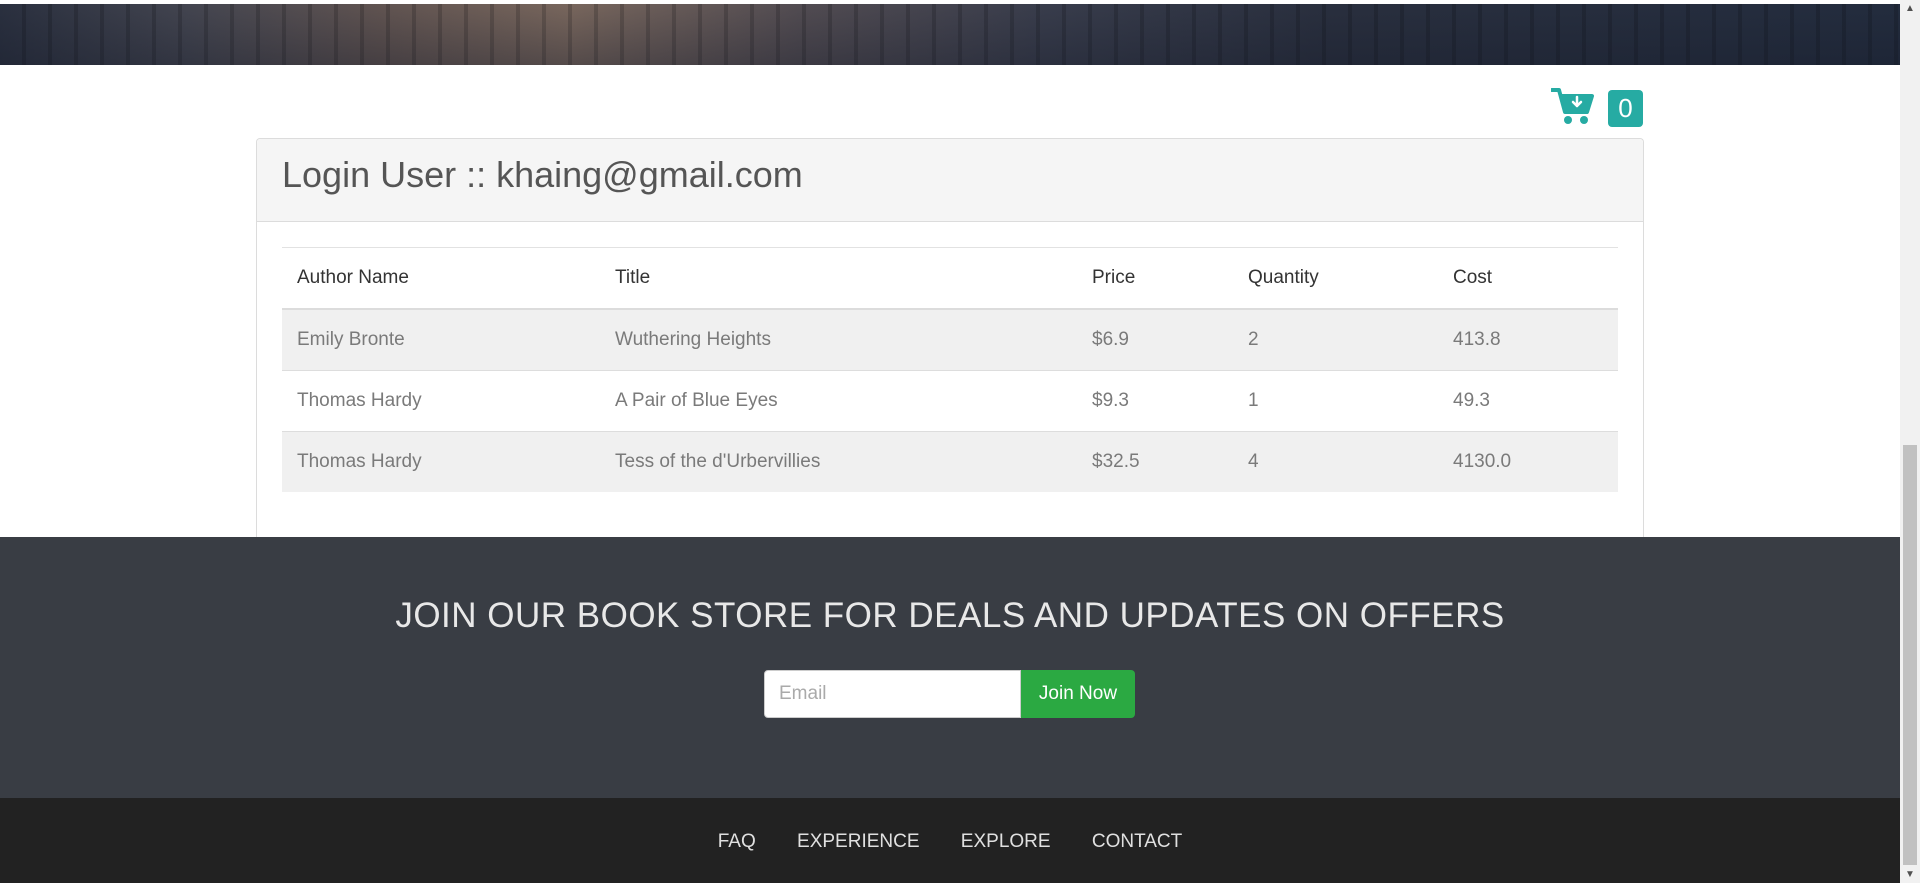 The image size is (1920, 883). I want to click on footer-link-faq: FAQ, so click(737, 841).